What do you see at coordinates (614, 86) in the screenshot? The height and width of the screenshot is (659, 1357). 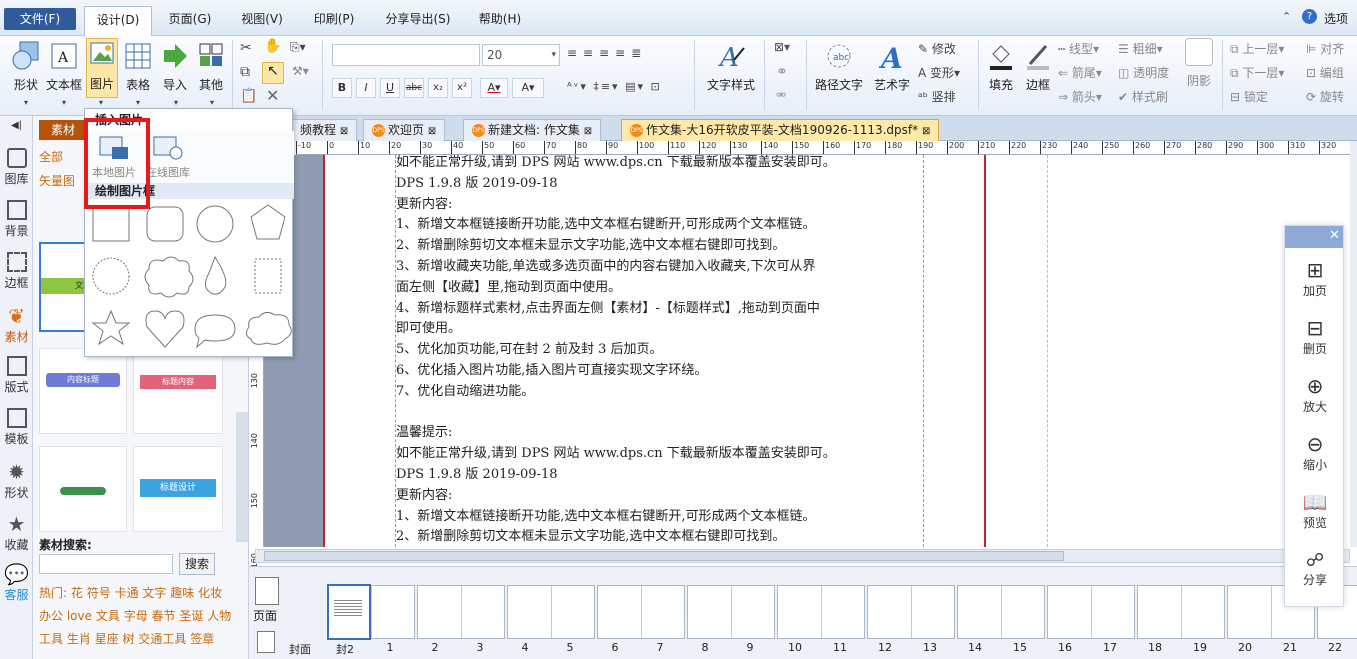 I see `spacing-icons: ᴬᵛ▾ ‡≡▾ ▤▾ ⊡` at bounding box center [614, 86].